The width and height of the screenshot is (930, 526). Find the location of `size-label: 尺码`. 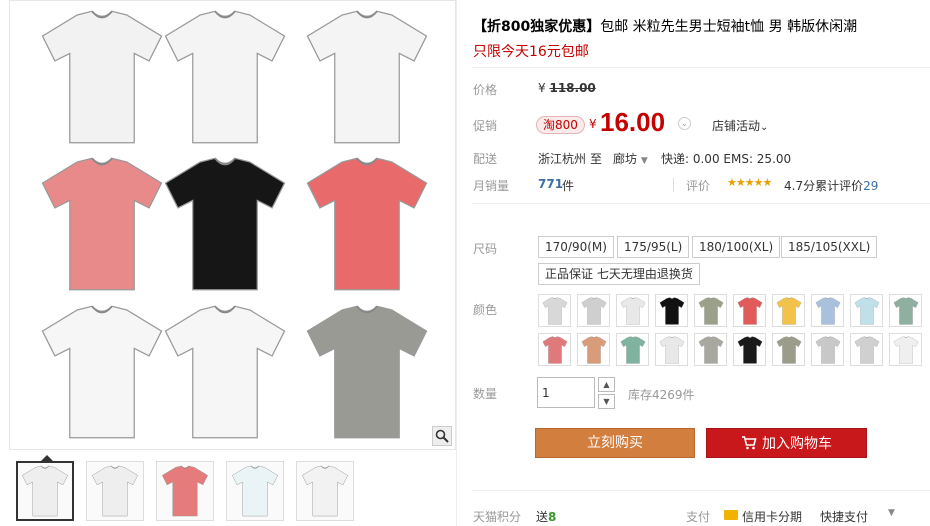

size-label: 尺码 is located at coordinates (485, 249).